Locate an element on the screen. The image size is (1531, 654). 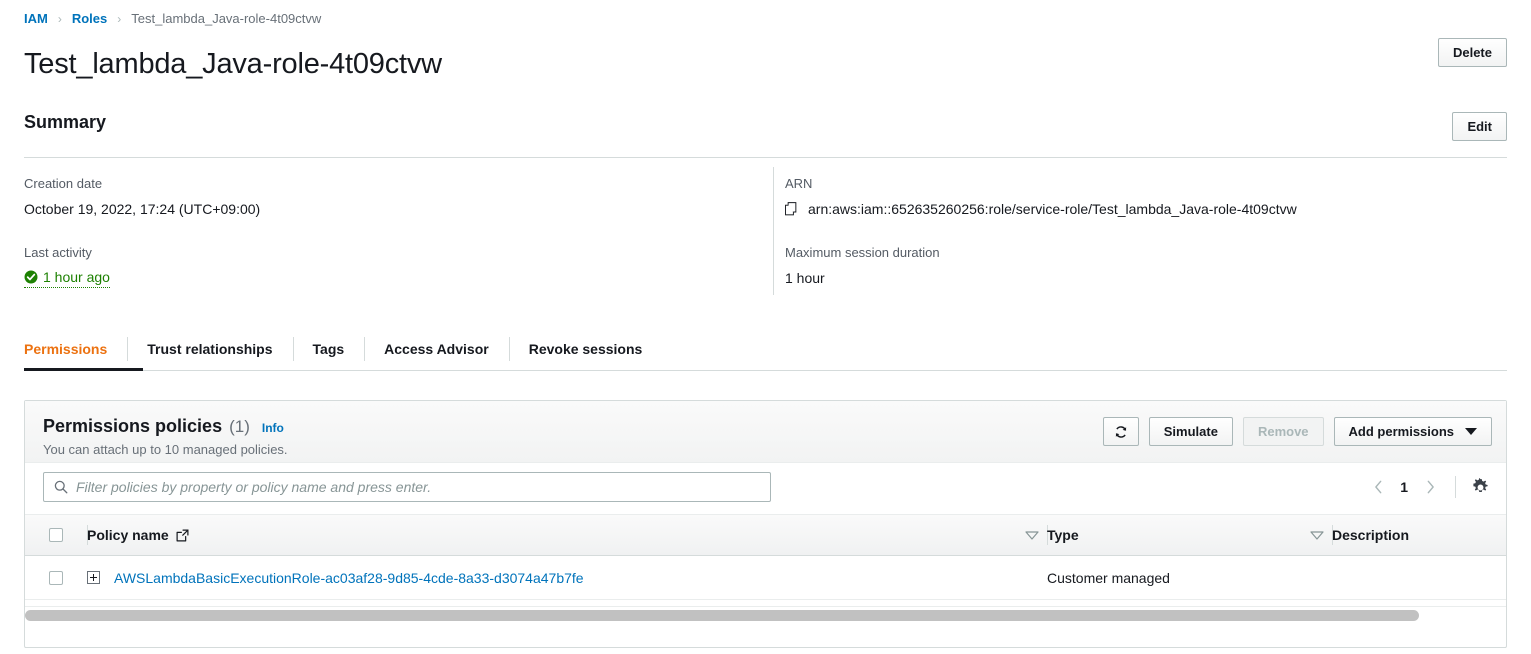
edit-button: Edit is located at coordinates (1479, 126).